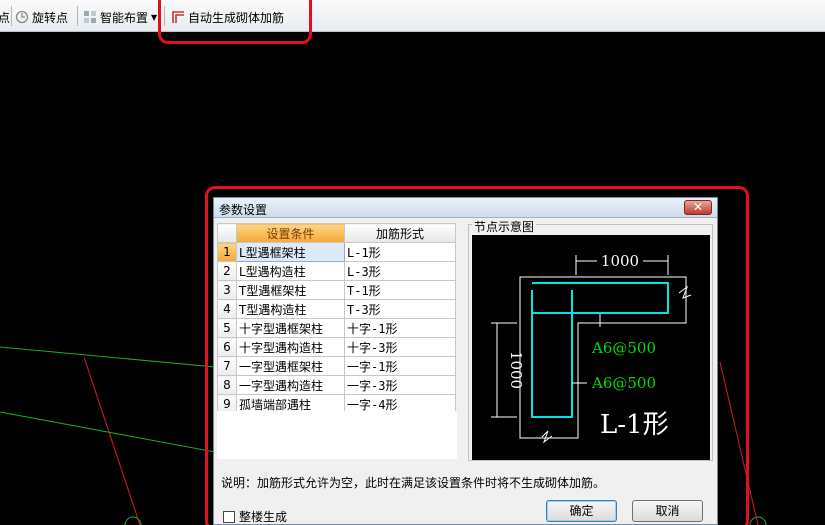 This screenshot has height=525, width=825. Describe the element at coordinates (290, 290) in the screenshot. I see `condition-cell: T型遇框架柱` at that location.